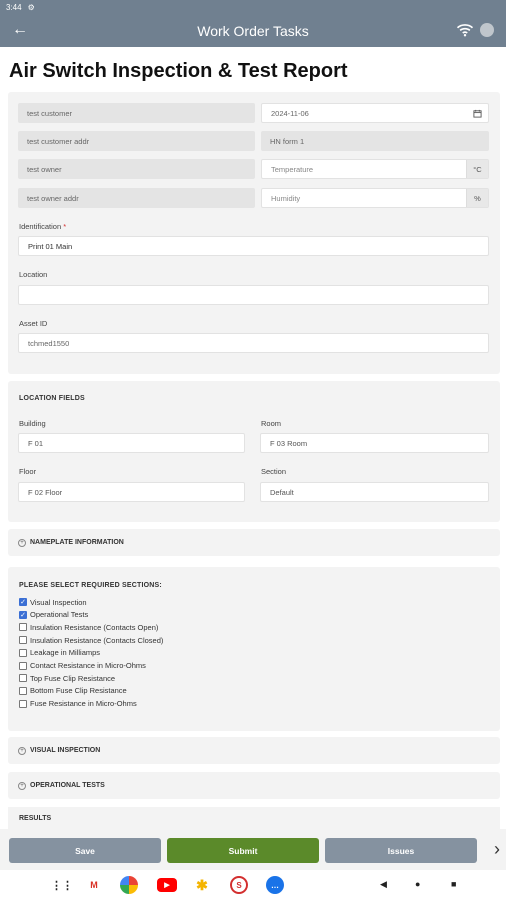 This screenshot has height=900, width=506. I want to click on section-checkbox-row: Contact Resistance in Micro-Ohms, so click(82, 666).